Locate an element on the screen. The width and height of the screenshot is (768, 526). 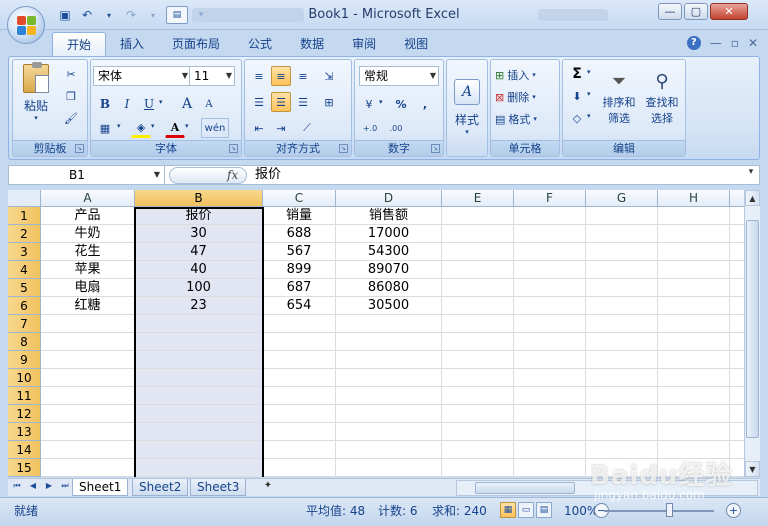
percent-button: % is located at coordinates (401, 104).